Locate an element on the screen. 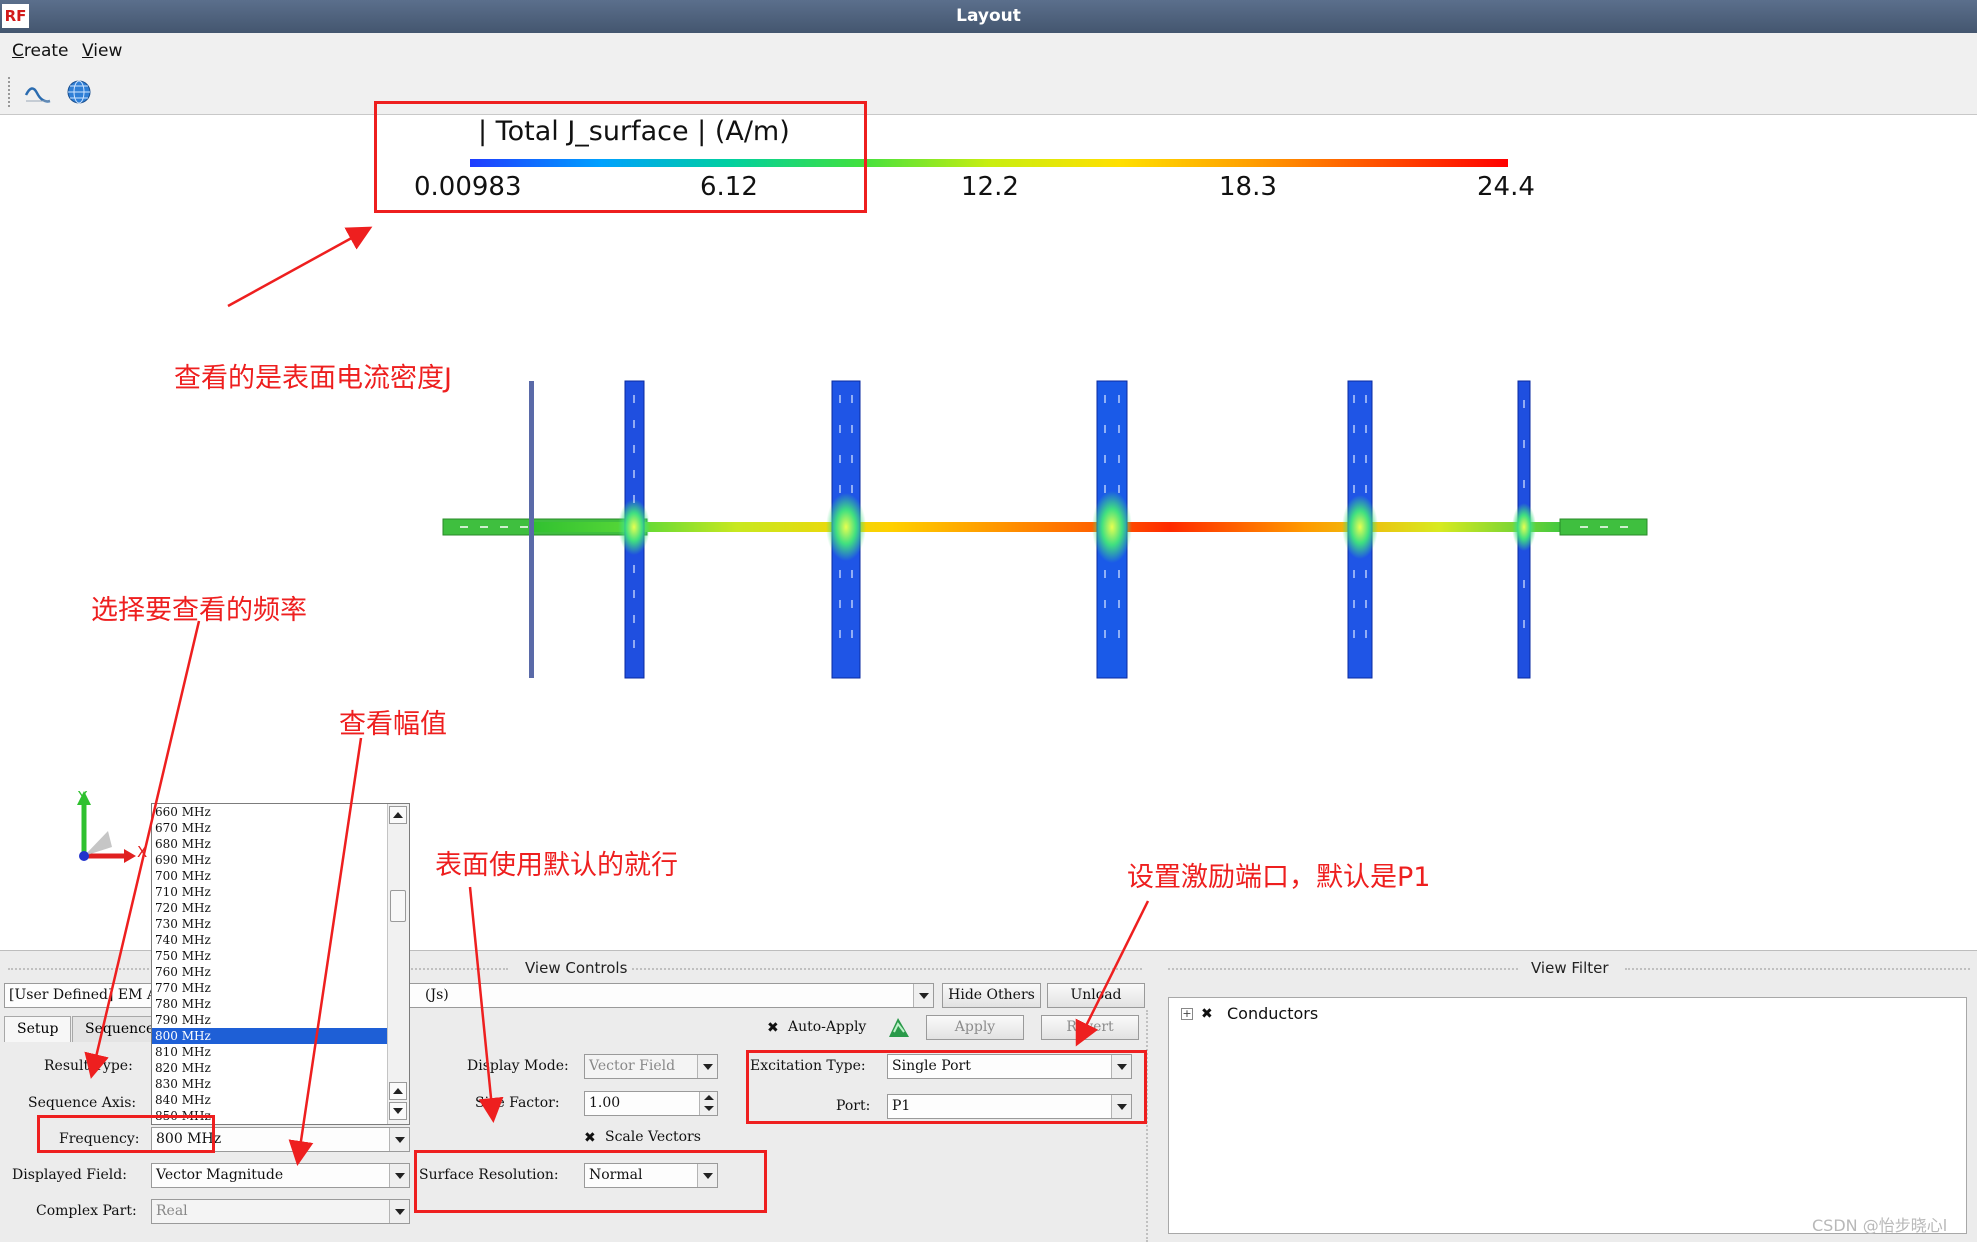 This screenshot has height=1242, width=1977. watermark: CSDN @怡步晓心l is located at coordinates (1880, 1225).